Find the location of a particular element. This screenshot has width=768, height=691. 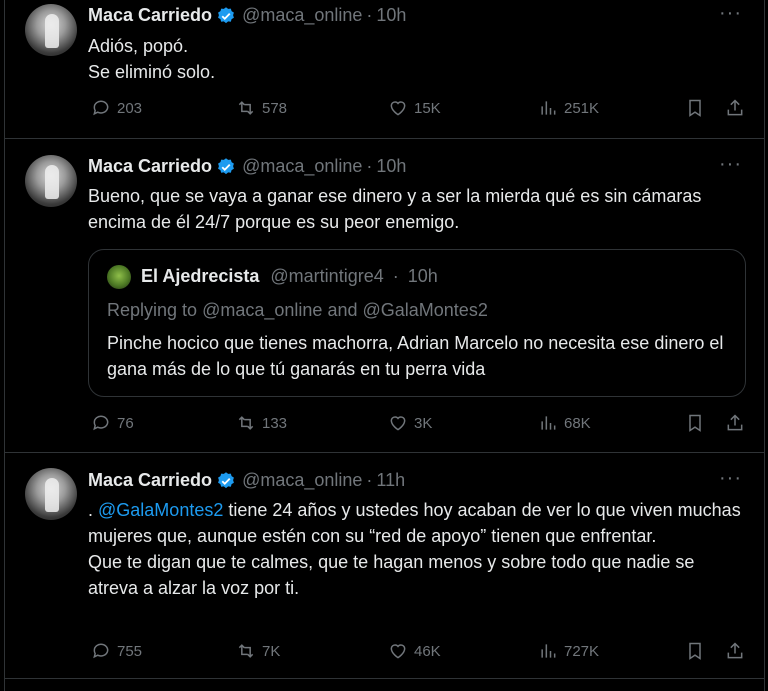

like-count: 15K is located at coordinates (427, 108).